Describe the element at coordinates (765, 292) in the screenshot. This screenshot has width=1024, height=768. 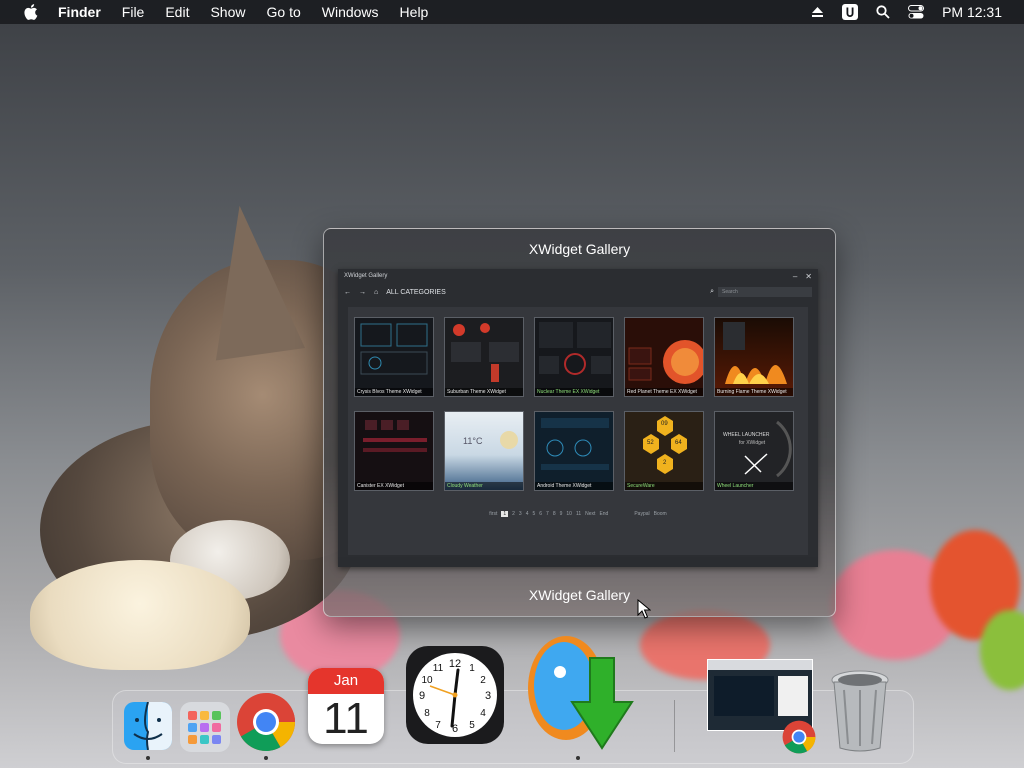
I see `gallery-search-input: Search` at that location.